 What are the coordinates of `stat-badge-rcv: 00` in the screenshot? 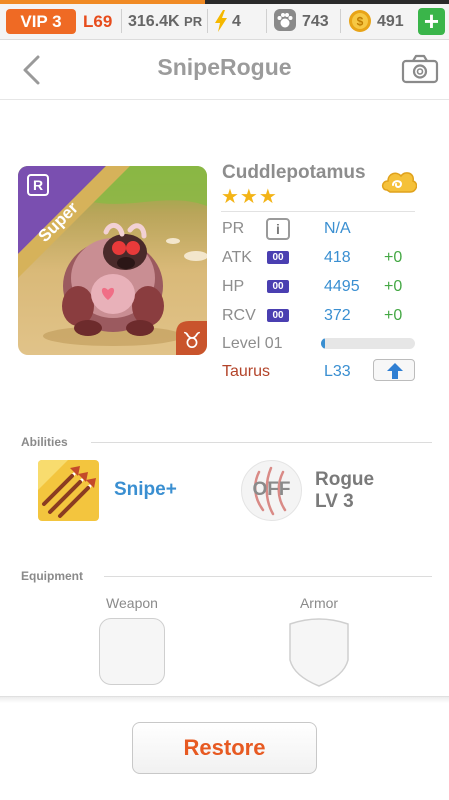 It's located at (278, 315).